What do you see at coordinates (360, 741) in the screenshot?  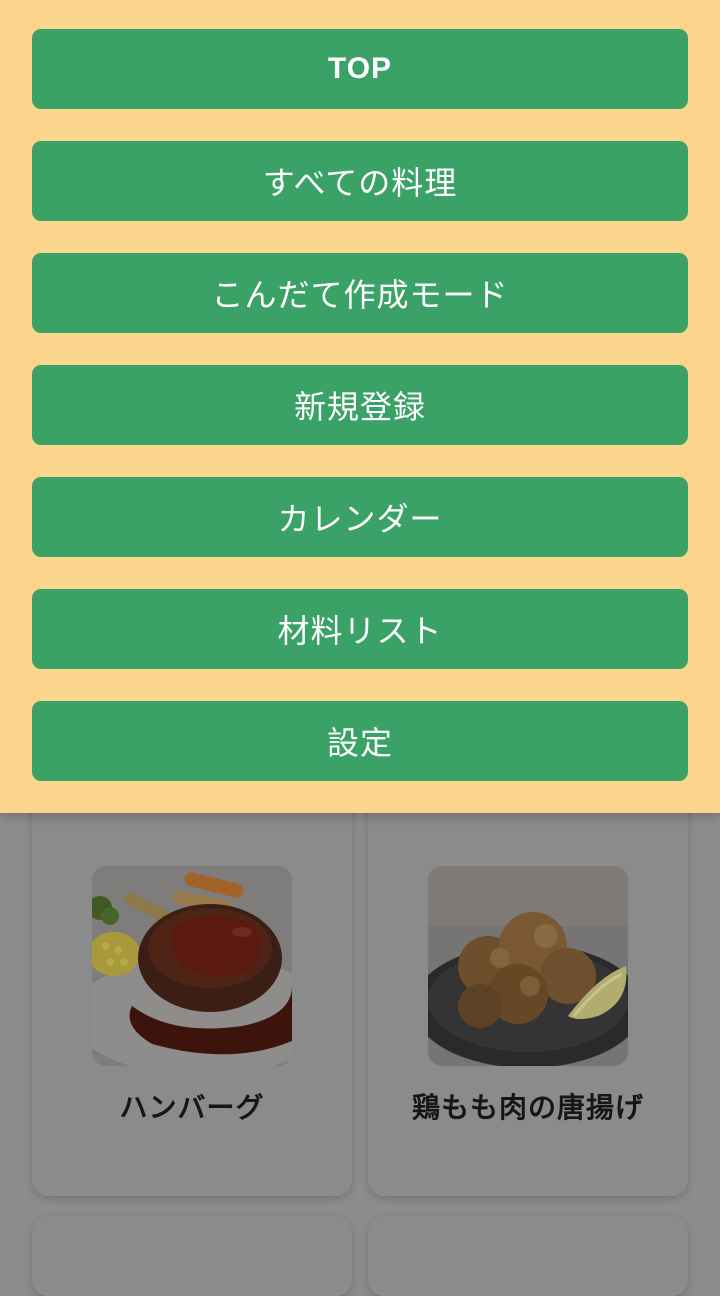 I see `menu-item-settings: 設定` at bounding box center [360, 741].